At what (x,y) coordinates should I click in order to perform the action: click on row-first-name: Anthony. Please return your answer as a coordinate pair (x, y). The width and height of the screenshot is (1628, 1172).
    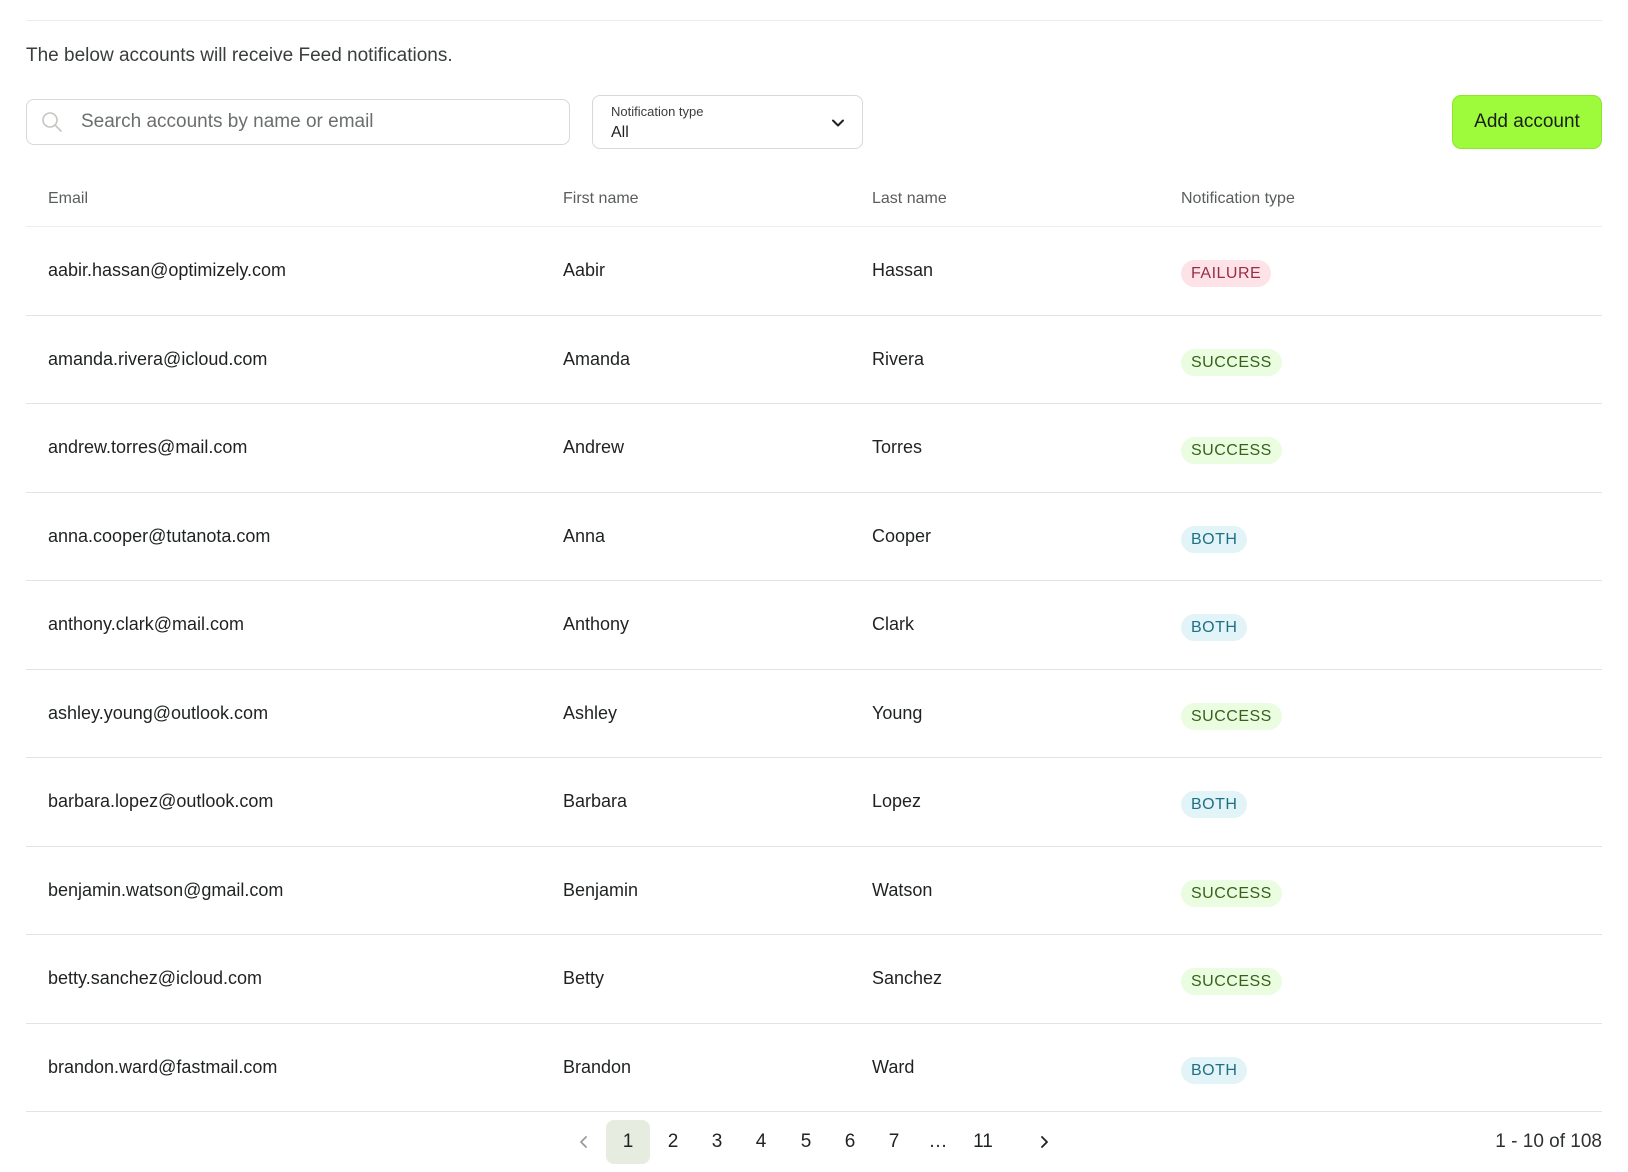
    Looking at the image, I should click on (596, 624).